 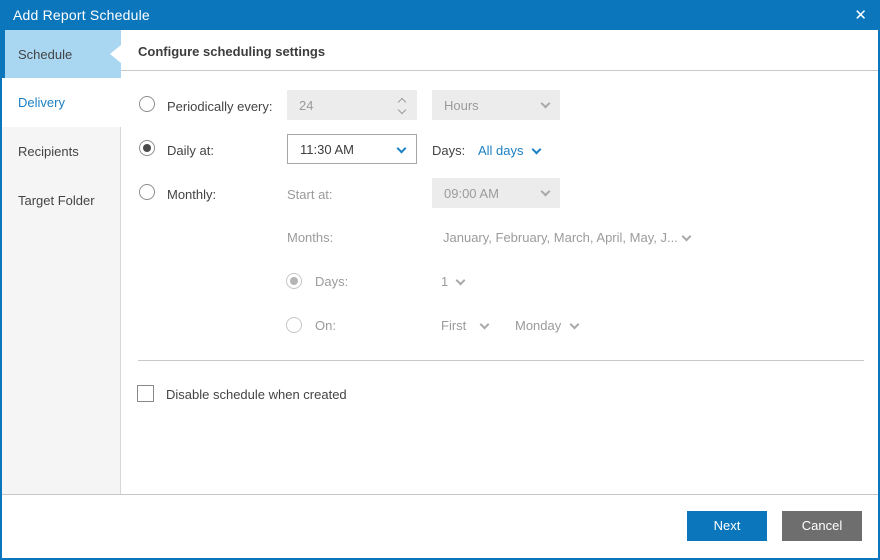 I want to click on page-title: Configure scheduling settings, so click(x=232, y=51).